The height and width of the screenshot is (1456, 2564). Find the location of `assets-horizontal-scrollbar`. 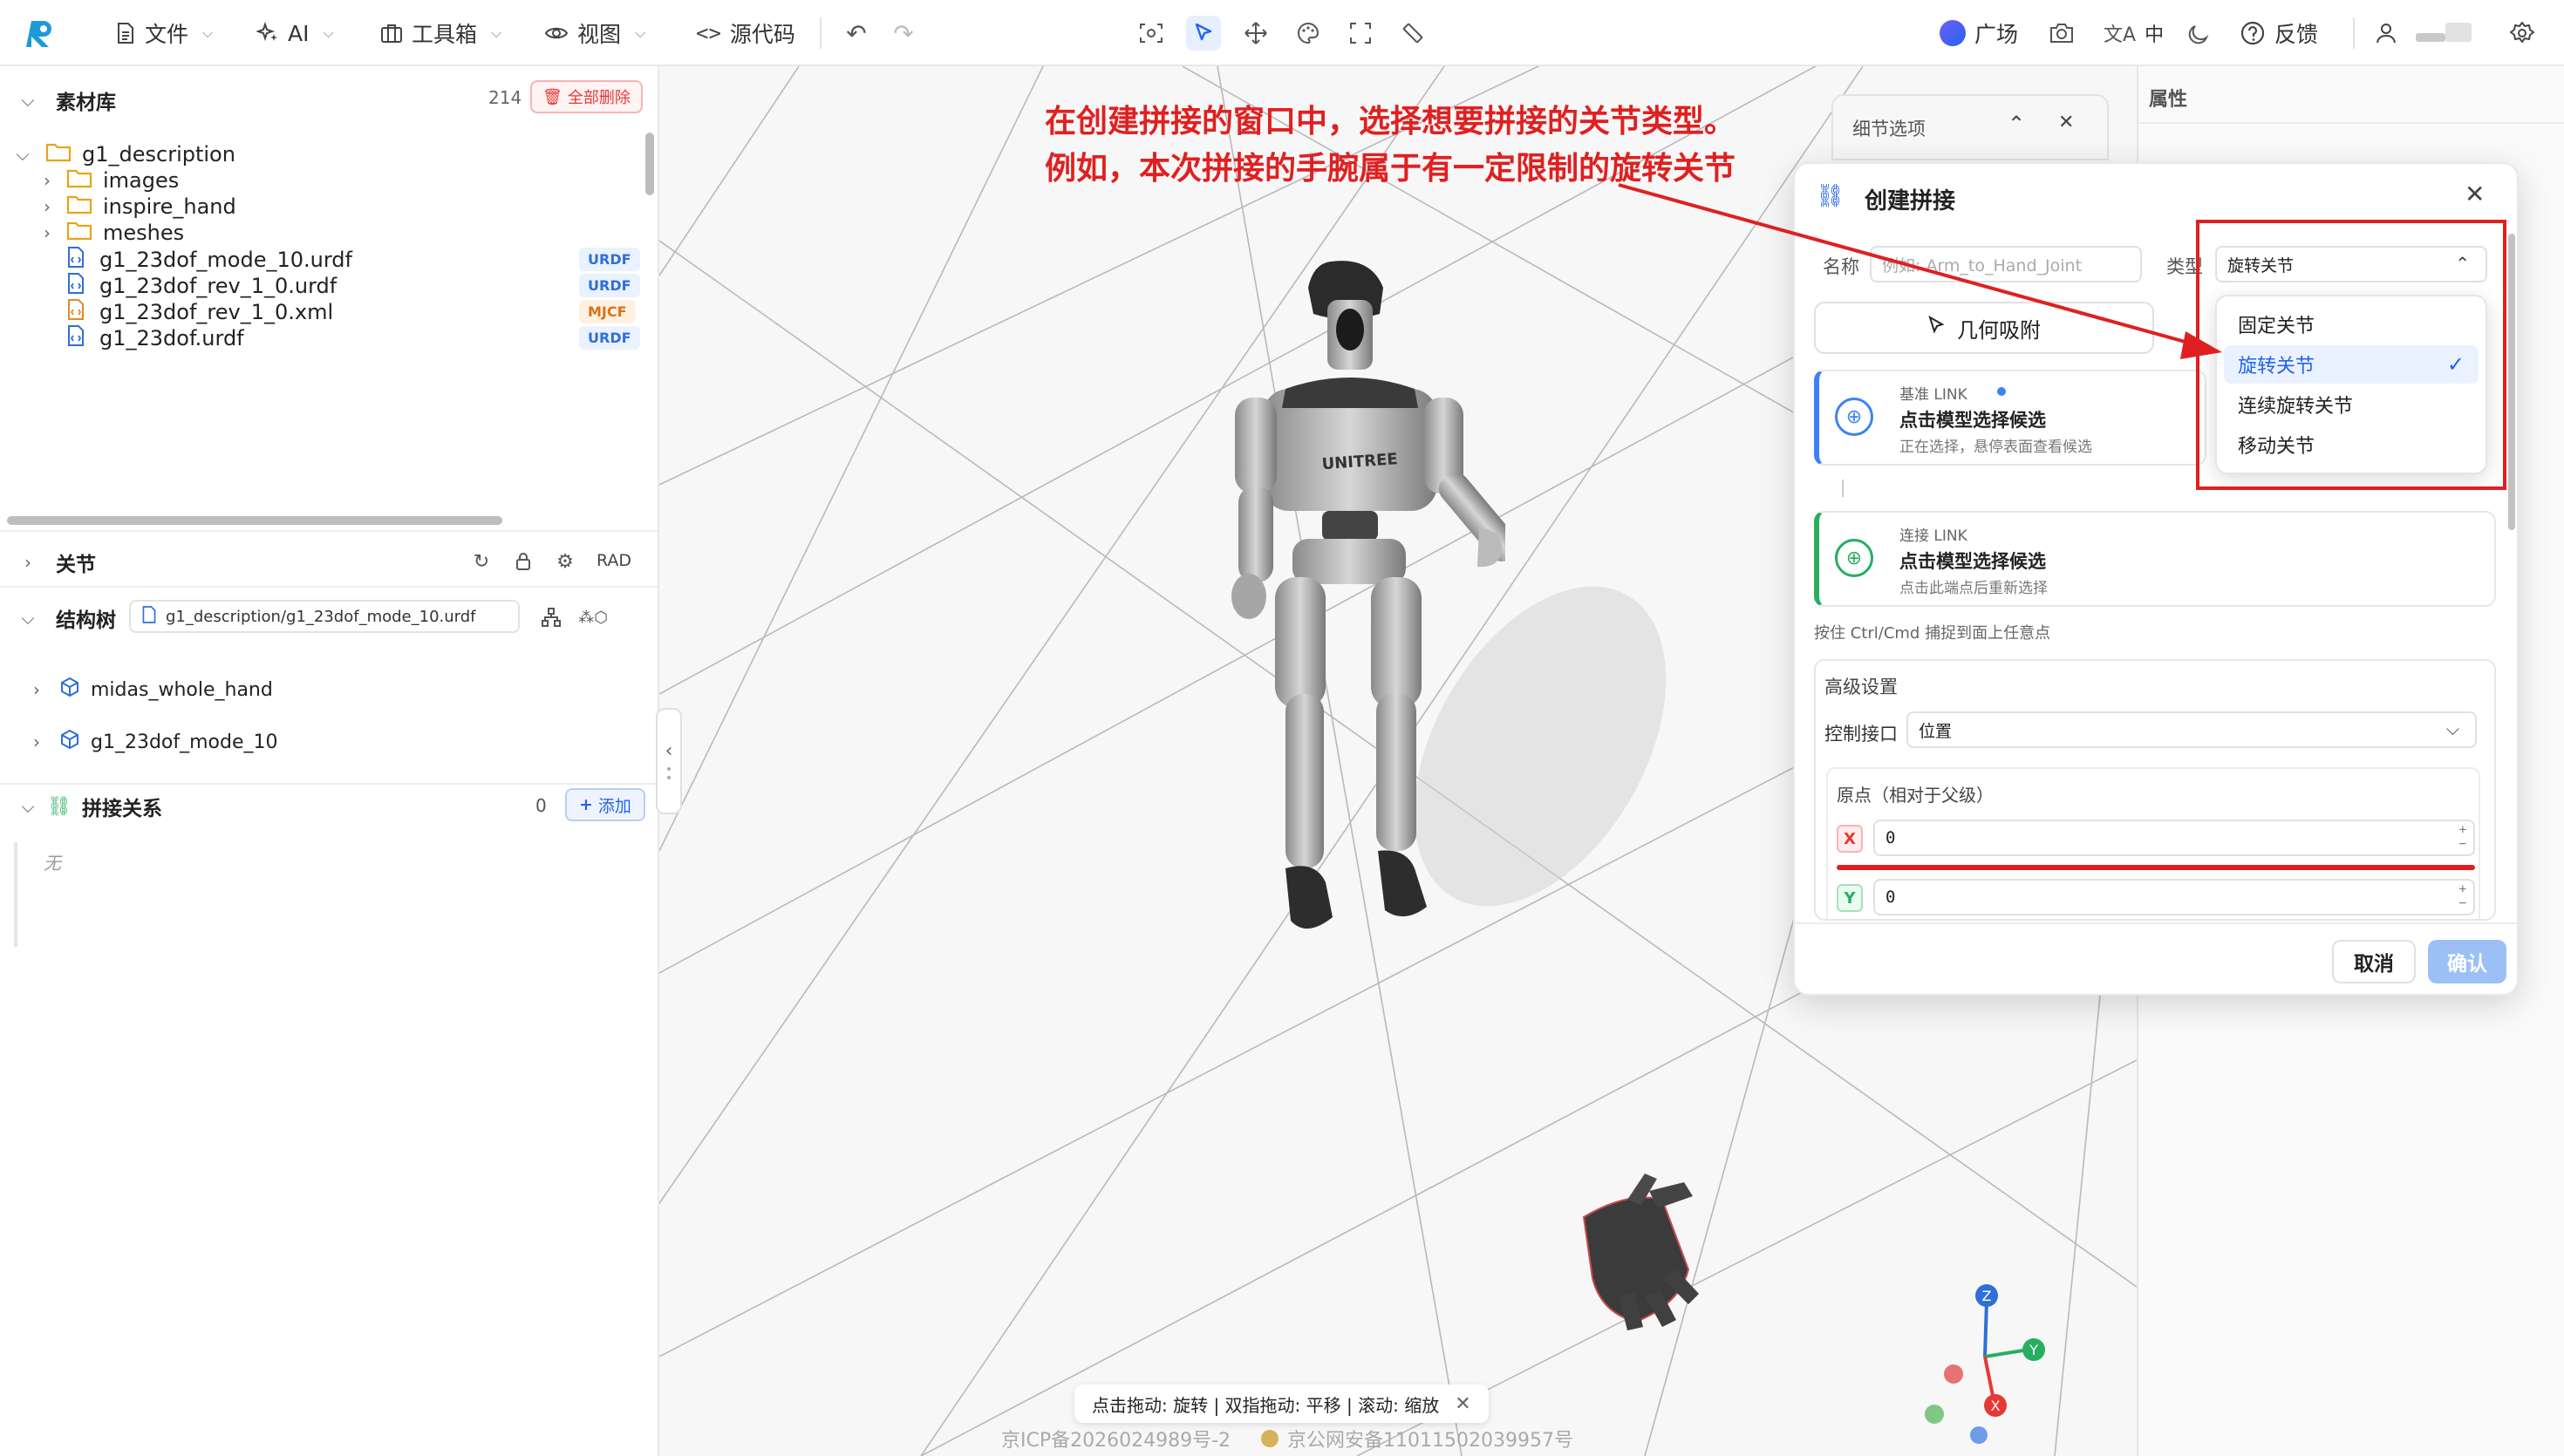

assets-horizontal-scrollbar is located at coordinates (254, 520).